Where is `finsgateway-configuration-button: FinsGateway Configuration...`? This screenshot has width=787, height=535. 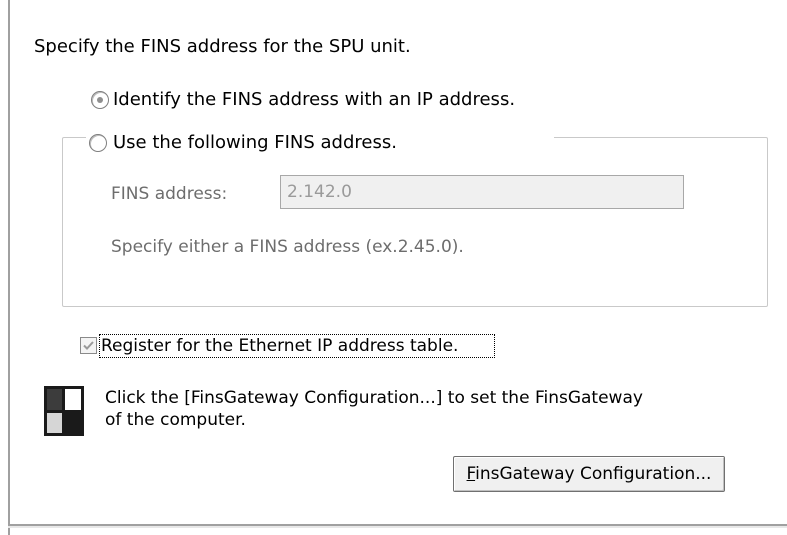 finsgateway-configuration-button: FinsGateway Configuration... is located at coordinates (589, 474).